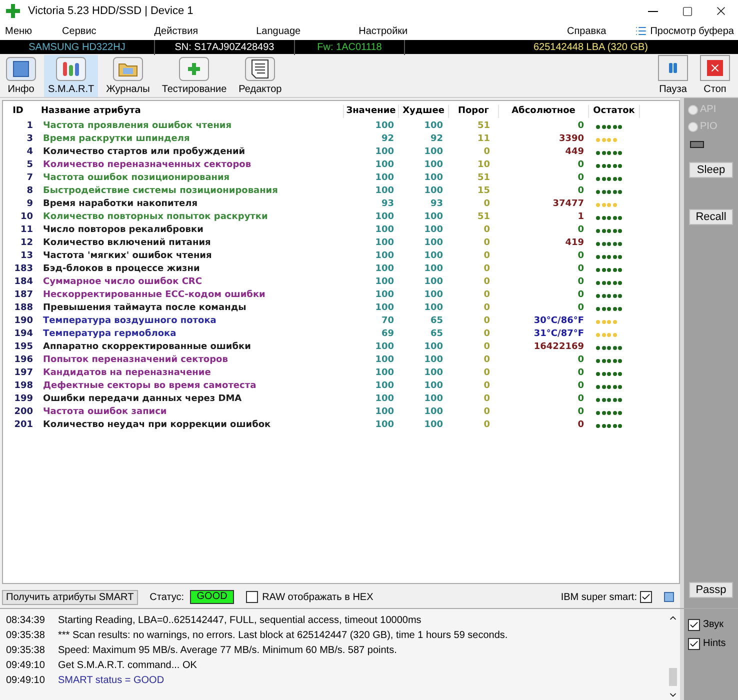  I want to click on attribute-id: 201, so click(23, 425).